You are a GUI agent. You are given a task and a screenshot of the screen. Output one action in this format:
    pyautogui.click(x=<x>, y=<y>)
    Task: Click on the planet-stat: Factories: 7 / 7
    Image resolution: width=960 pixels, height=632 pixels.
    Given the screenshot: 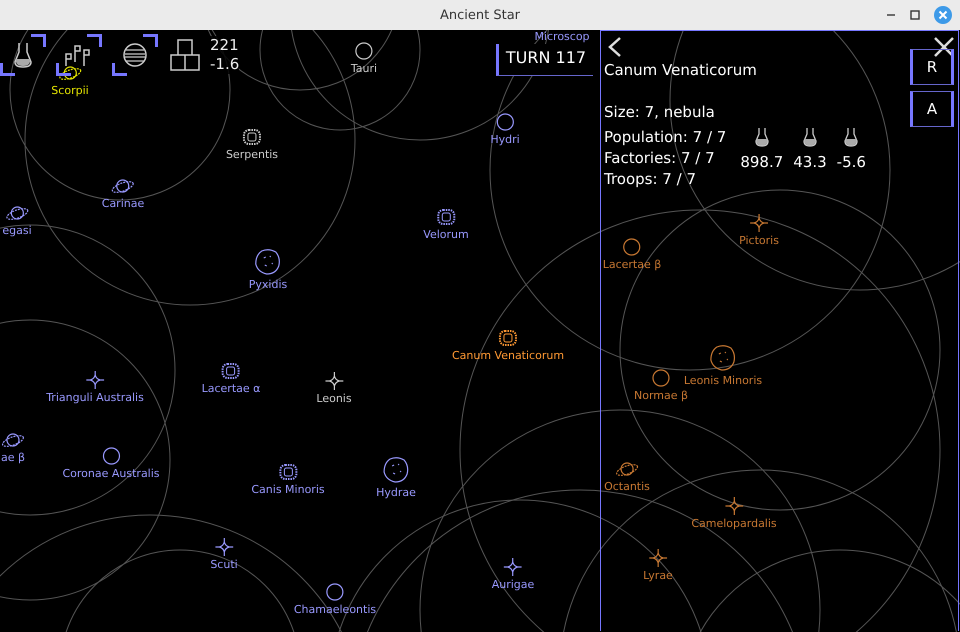 What is the action you would take?
    pyautogui.click(x=660, y=158)
    